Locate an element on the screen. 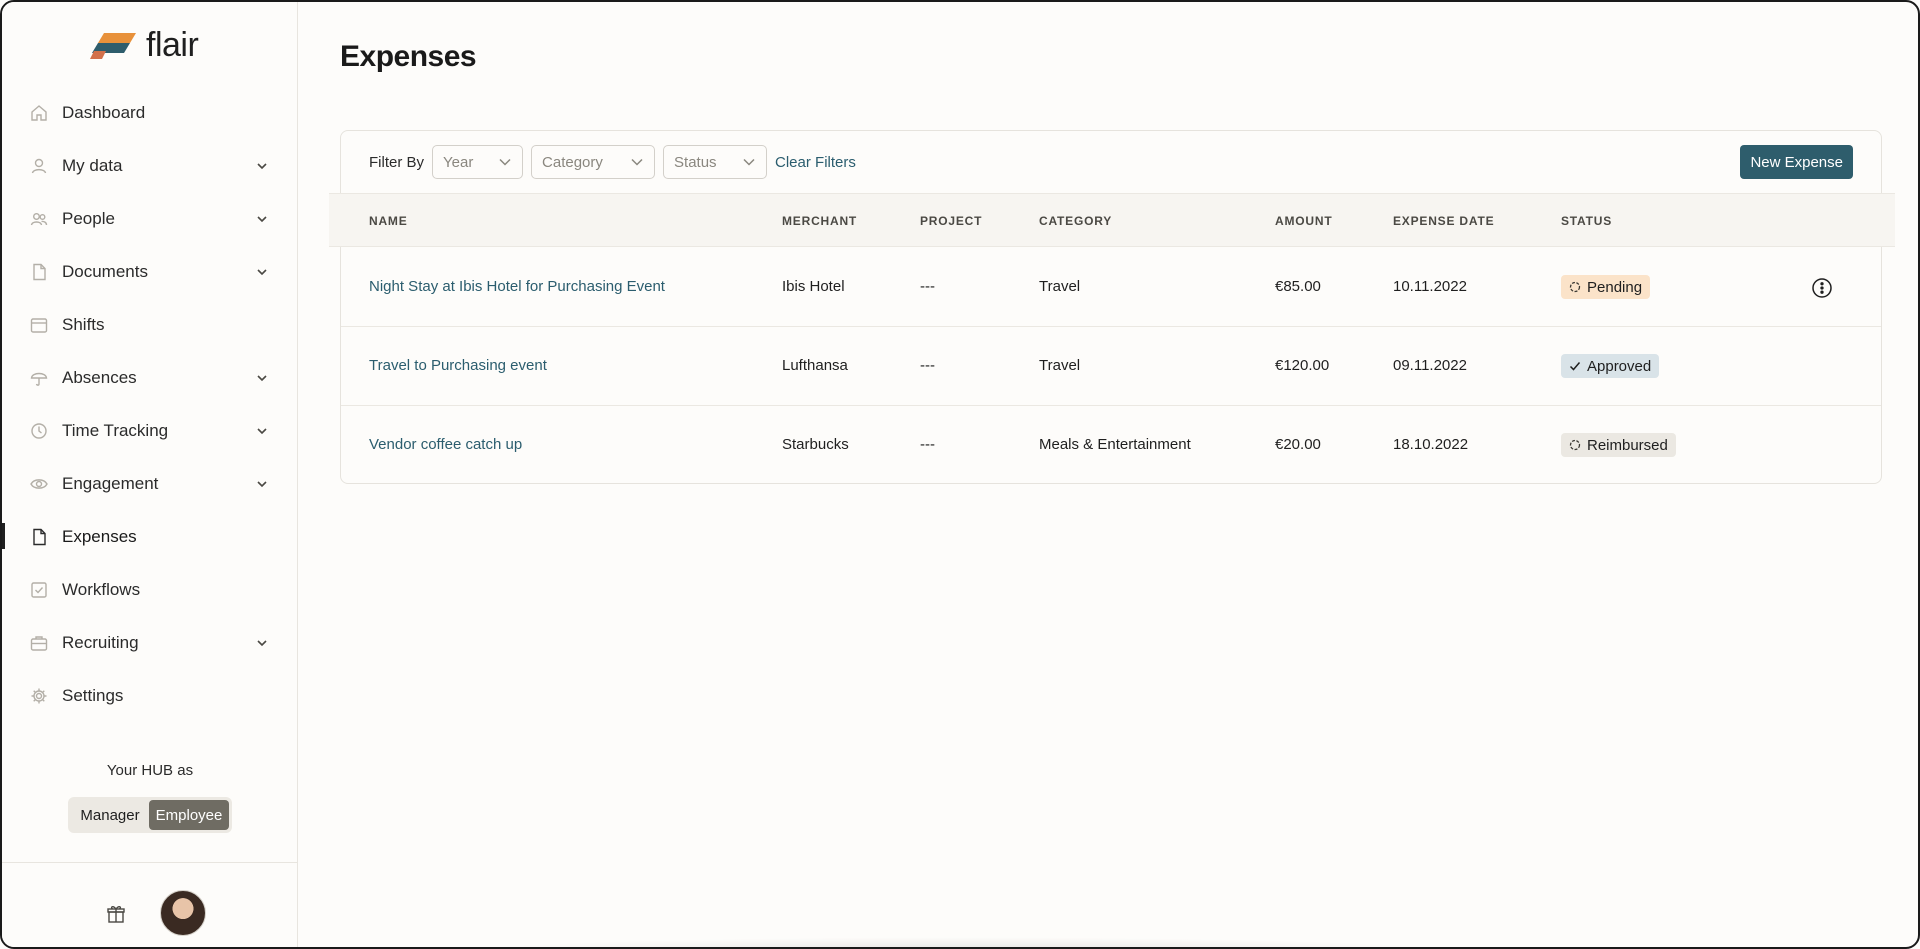 Image resolution: width=1920 pixels, height=949 pixels. sidebar-item-recruiting: Recruiting is located at coordinates (149, 642).